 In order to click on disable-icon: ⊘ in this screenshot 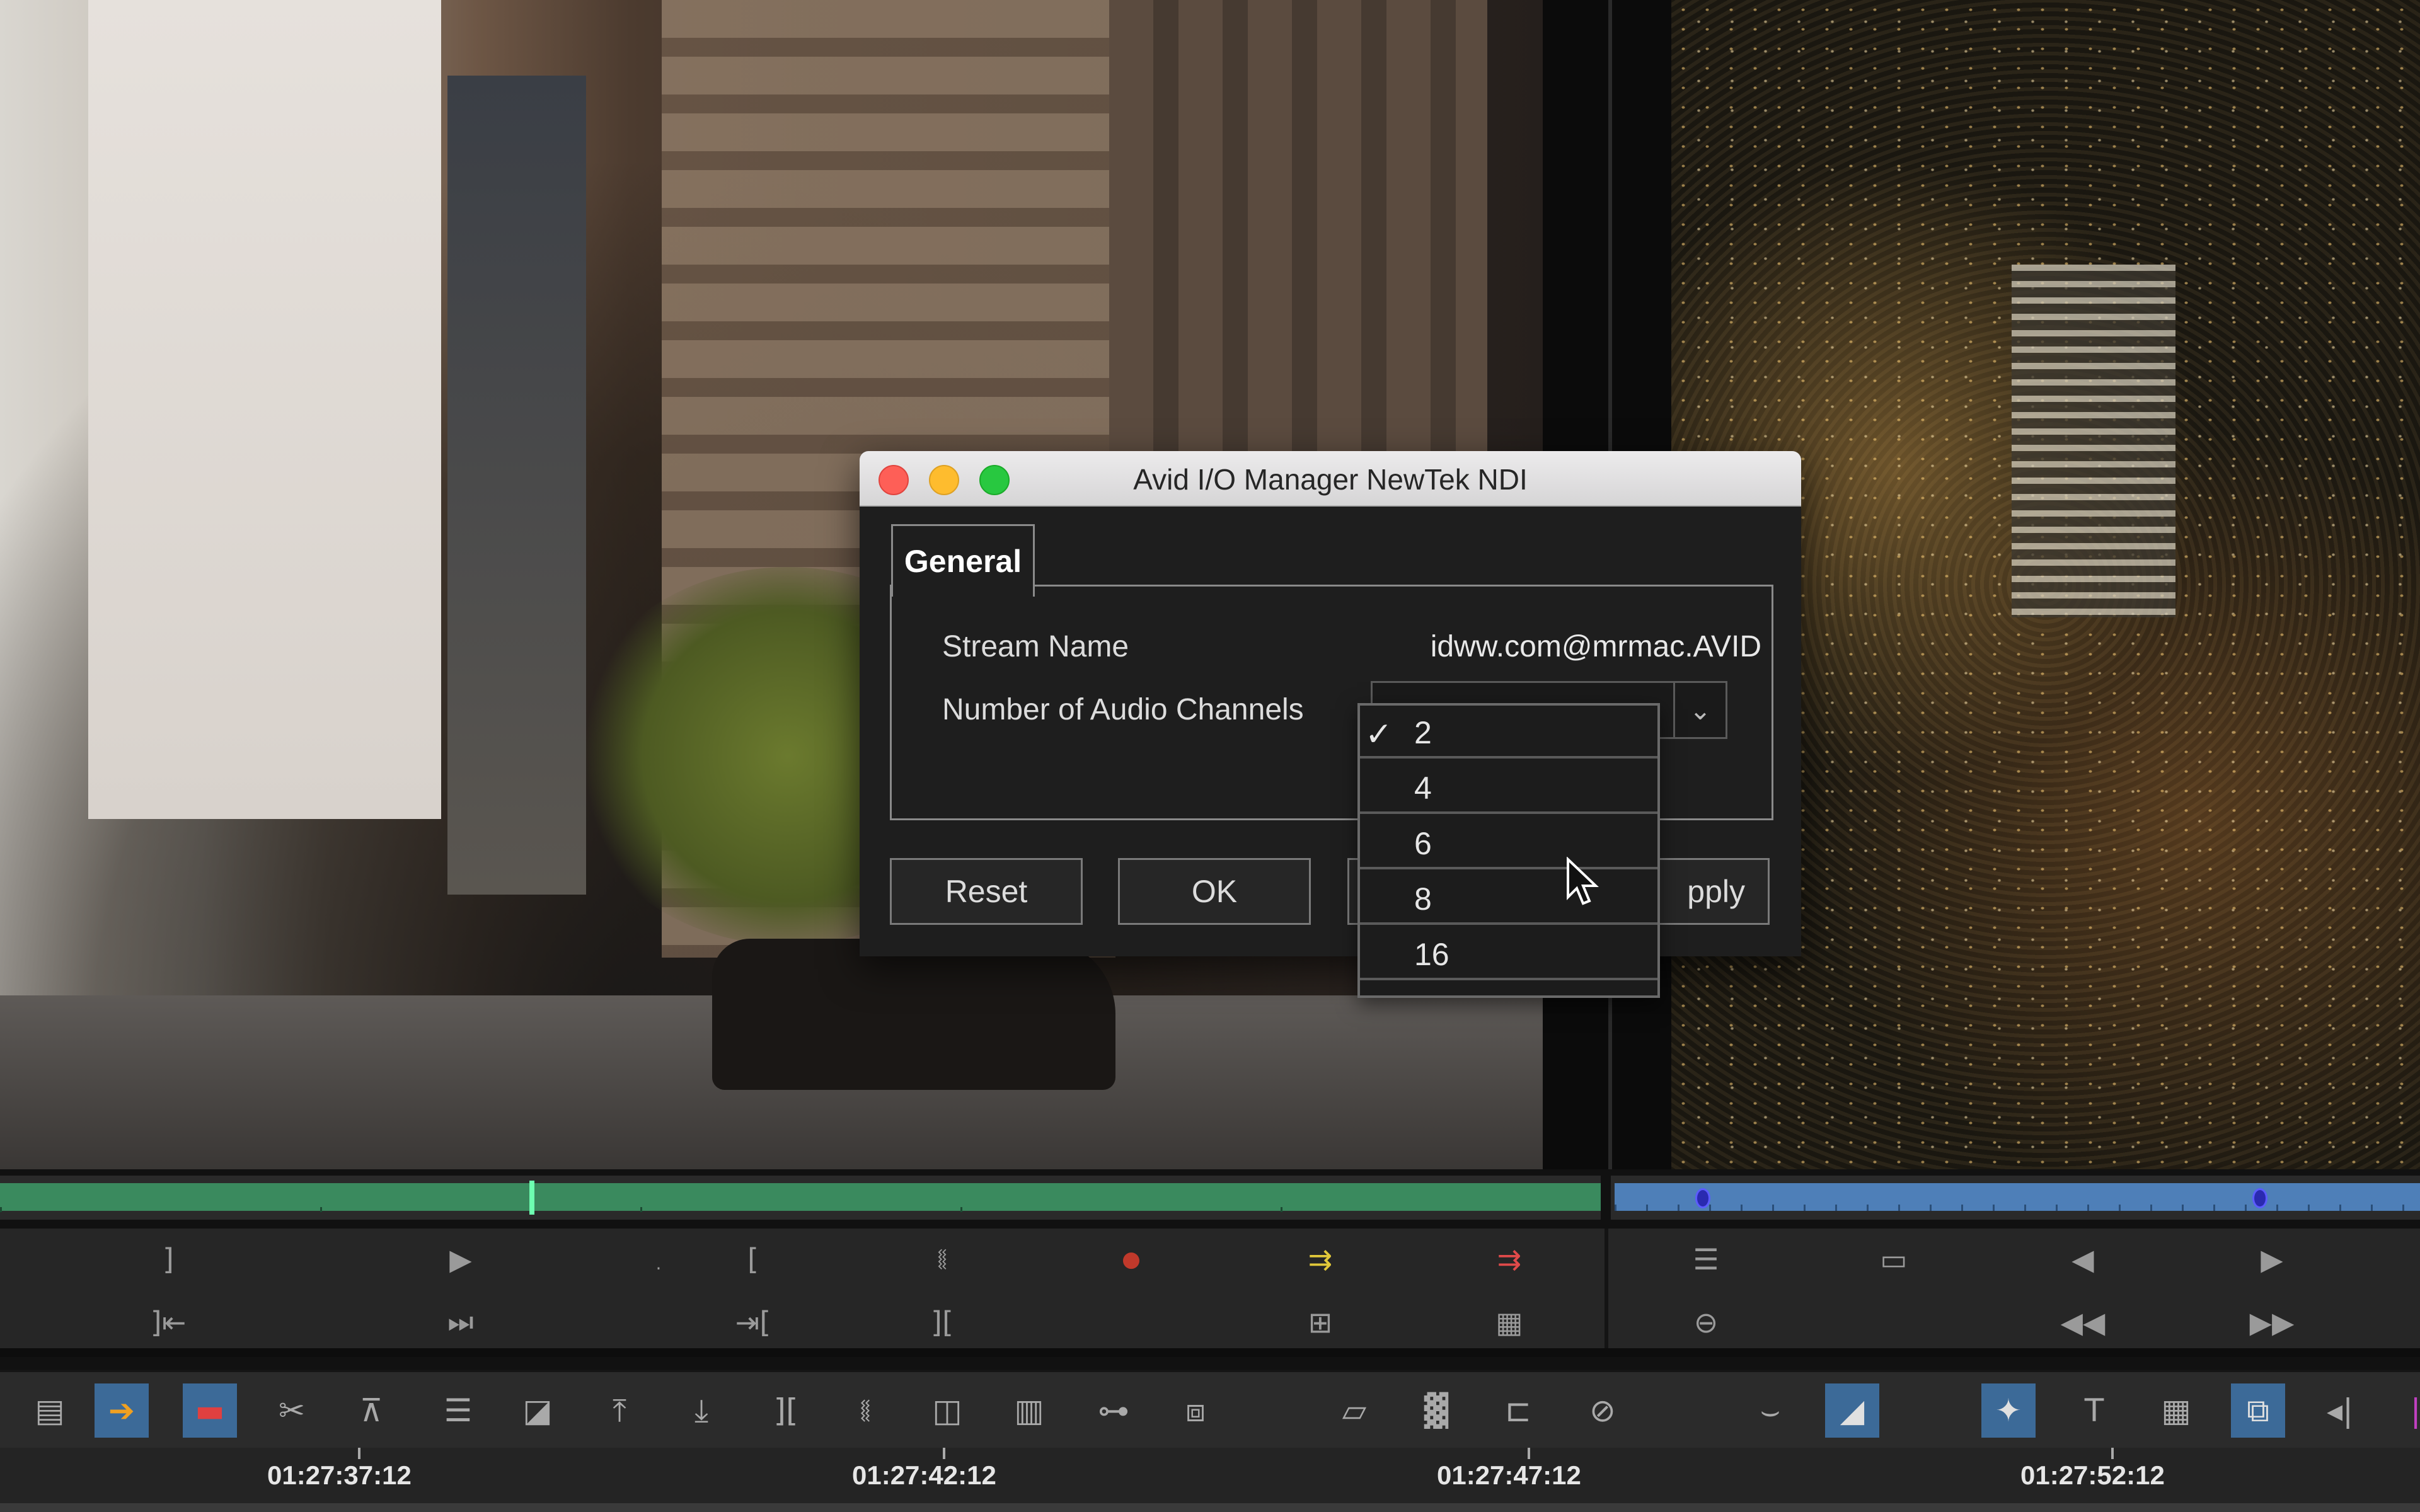, I will do `click(1603, 1410)`.